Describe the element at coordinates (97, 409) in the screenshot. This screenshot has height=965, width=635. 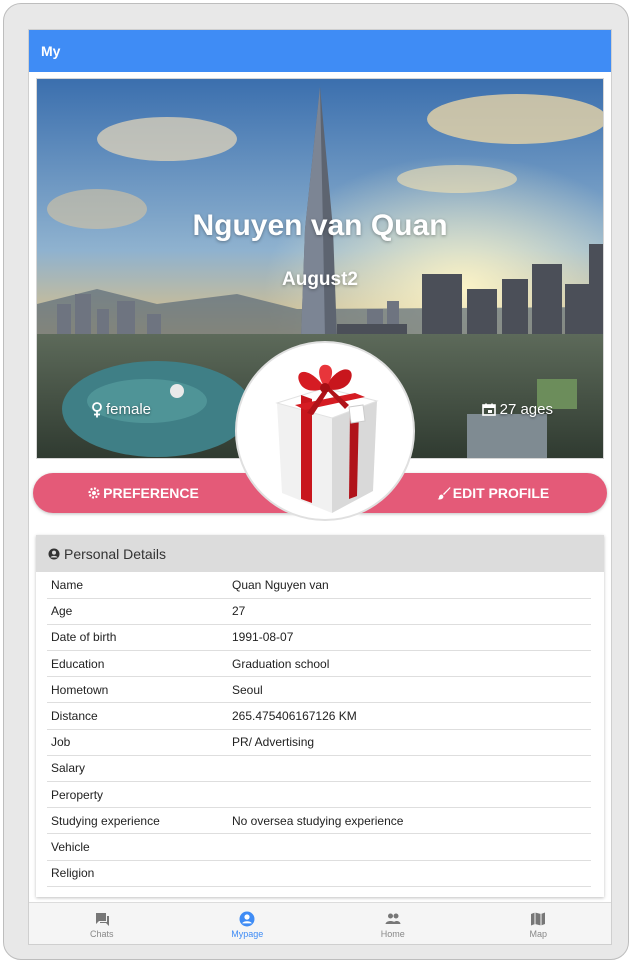
I see `female-icon` at that location.